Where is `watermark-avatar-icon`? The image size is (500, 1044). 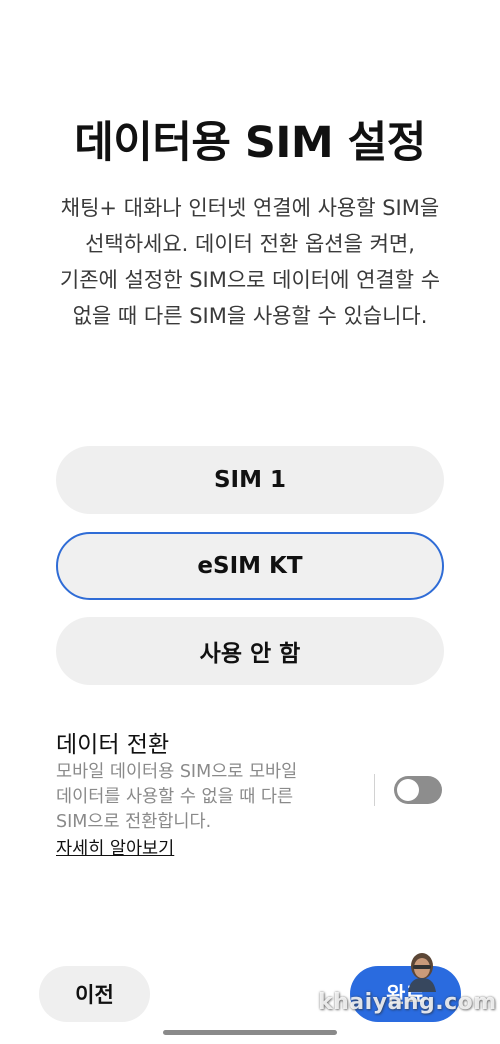 watermark-avatar-icon is located at coordinates (422, 972).